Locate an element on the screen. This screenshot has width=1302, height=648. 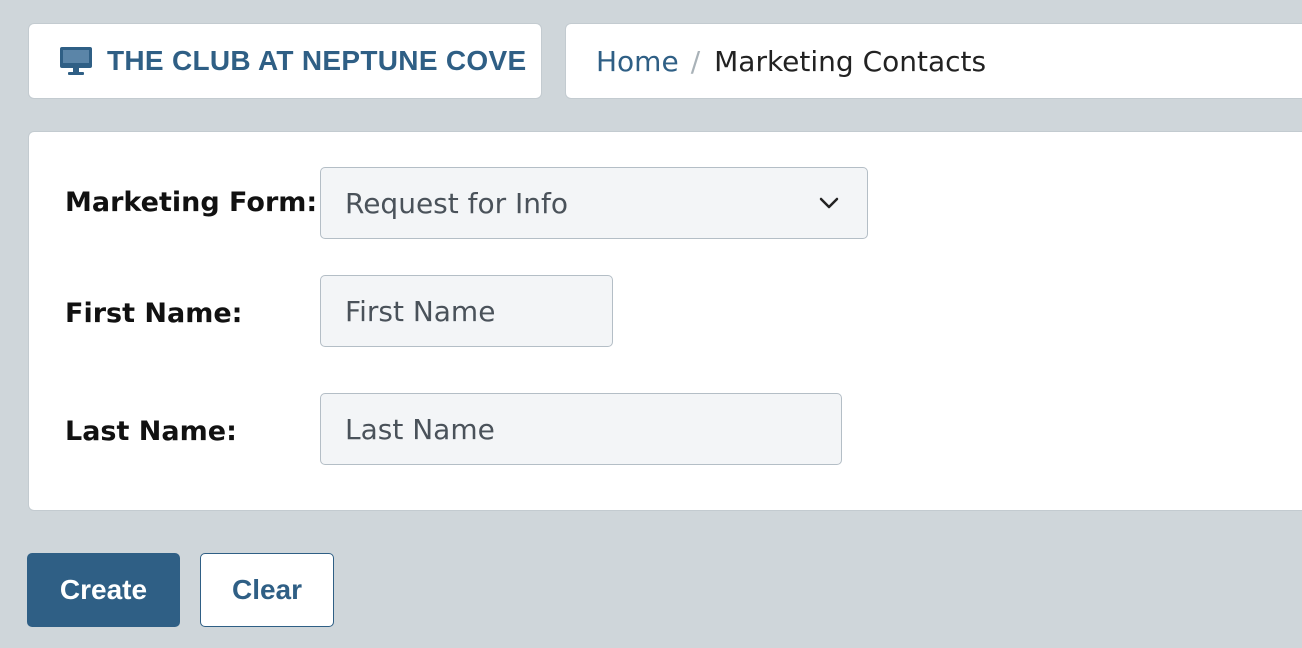
marketing-form-selected: Request for Info is located at coordinates (457, 203).